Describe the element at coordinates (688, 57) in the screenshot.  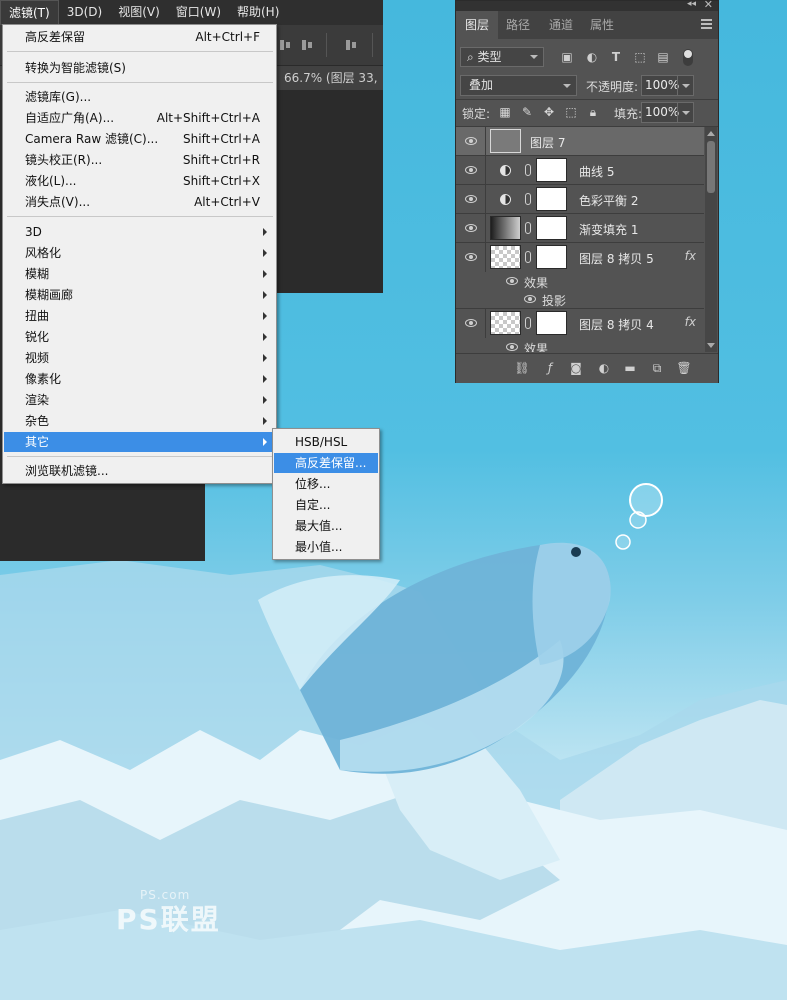
I see `filter-toggle` at that location.